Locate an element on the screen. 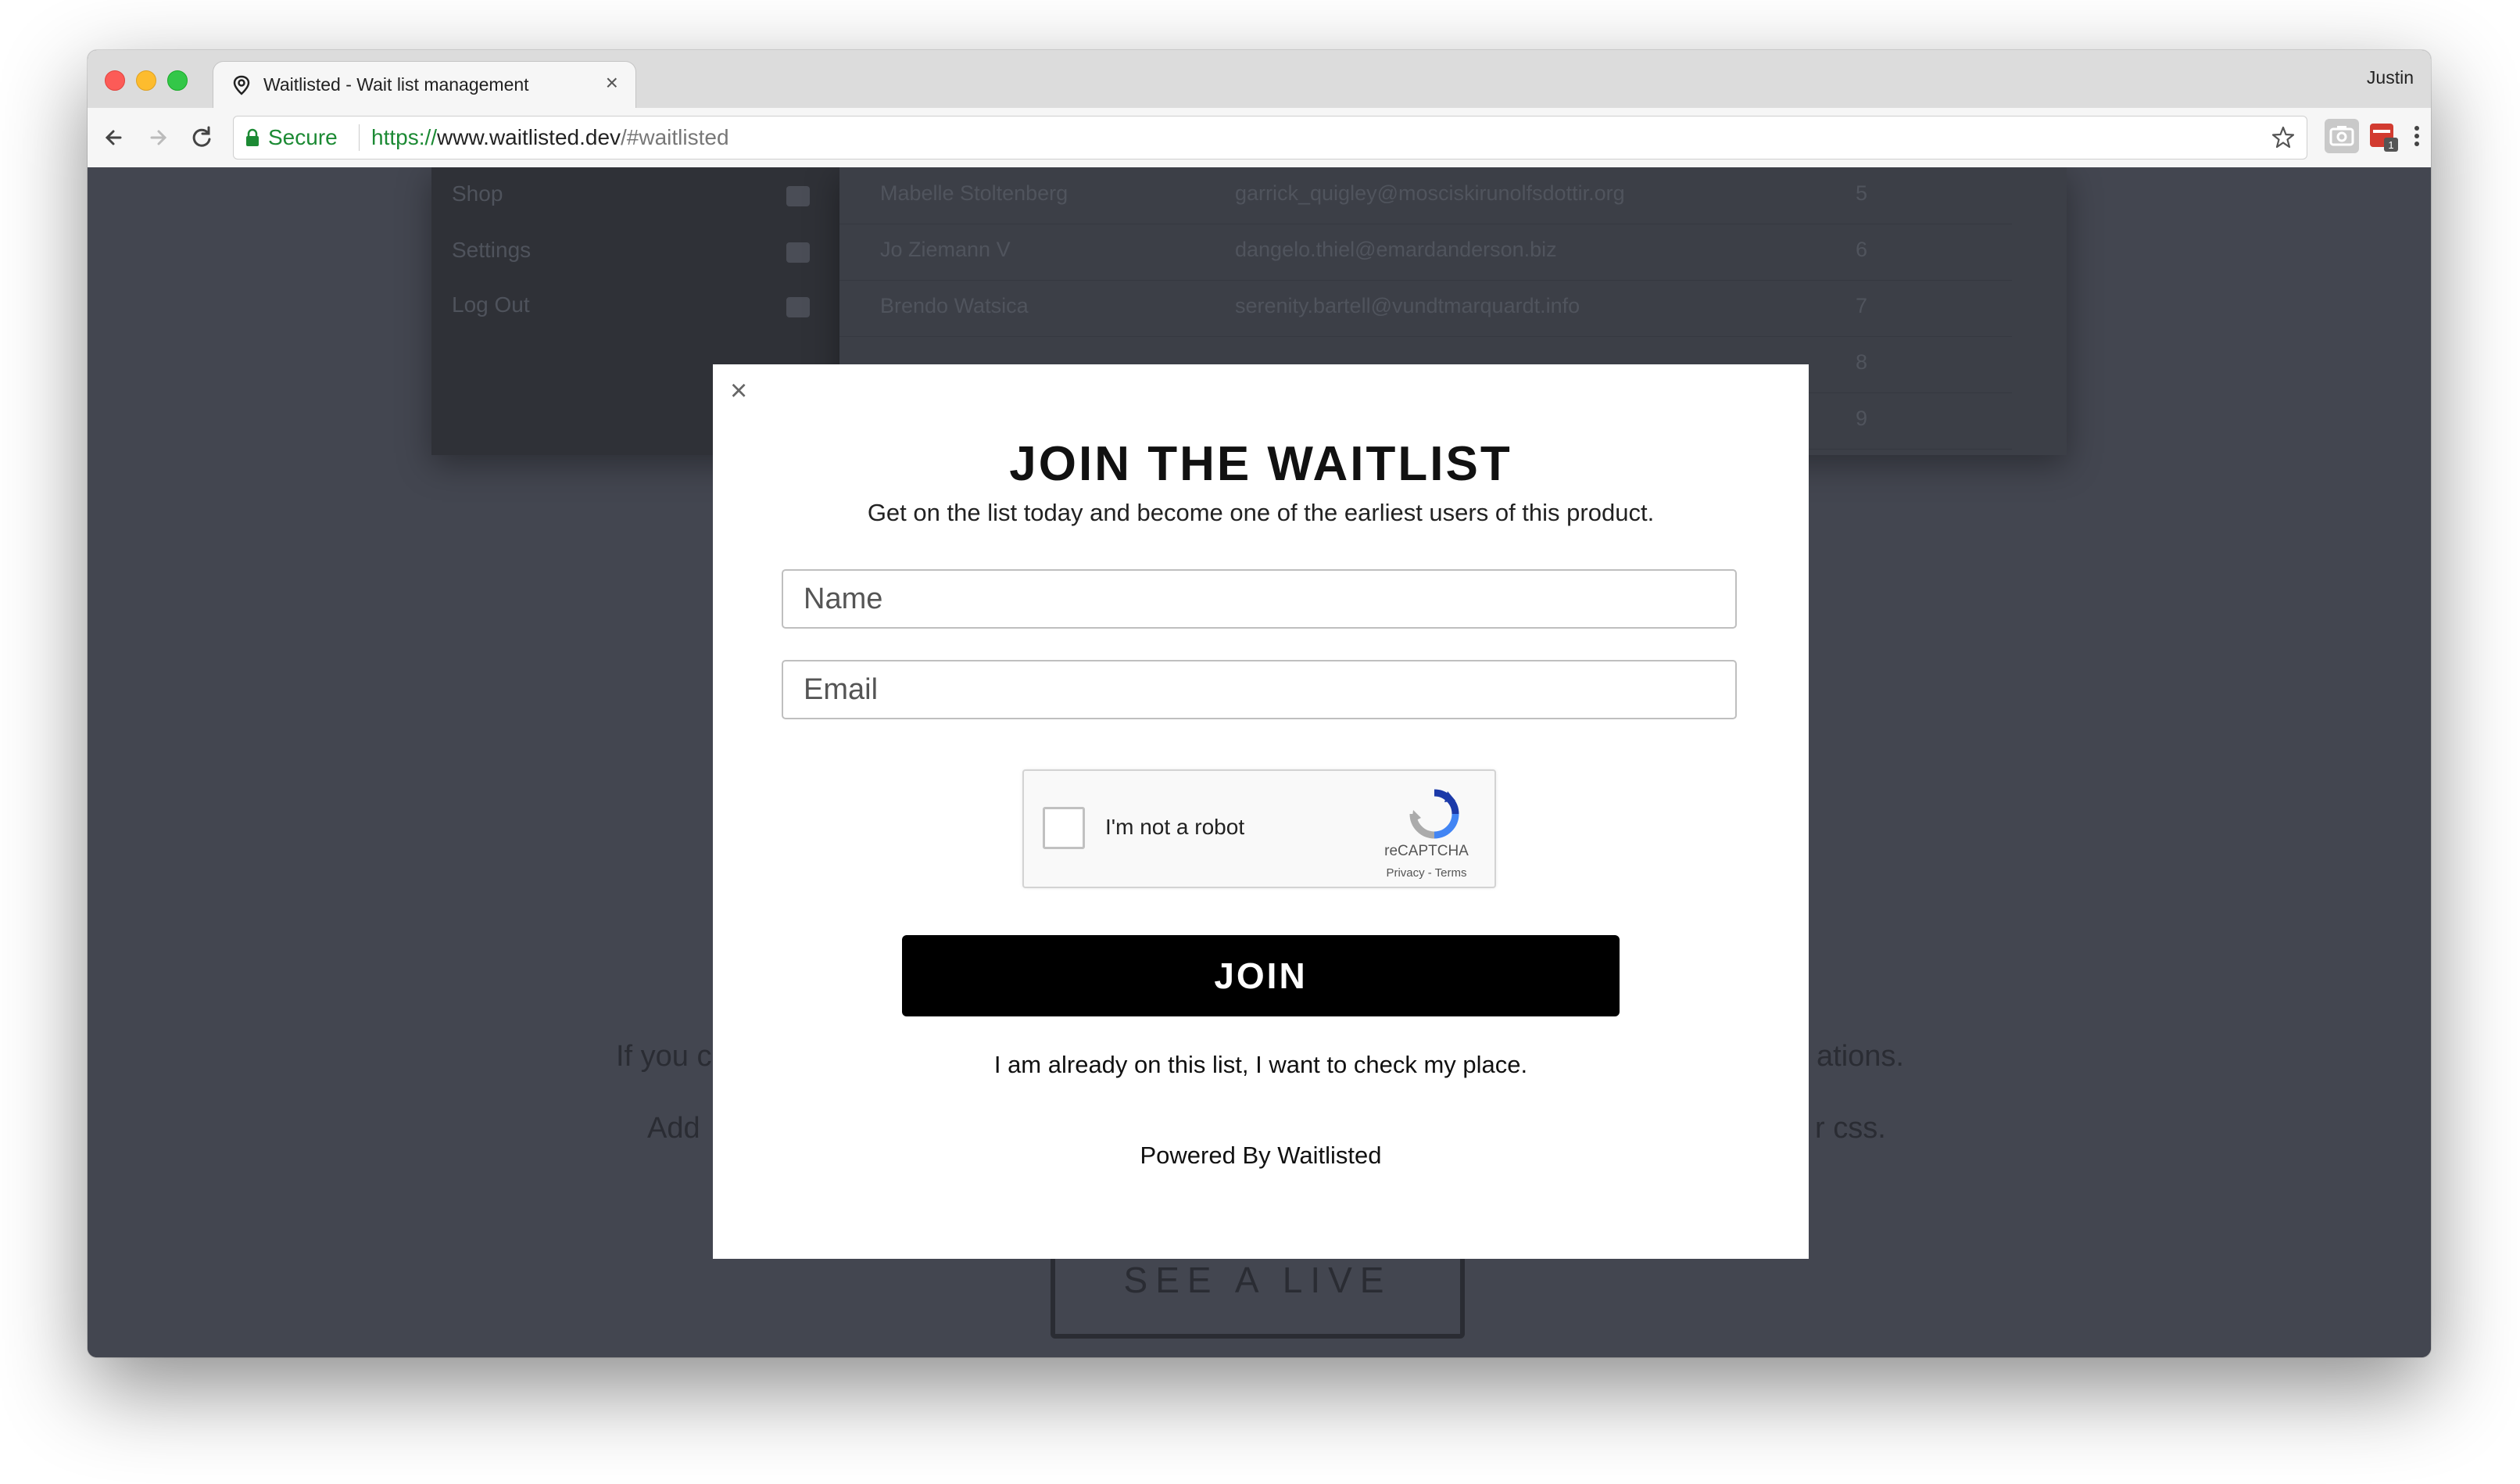 This screenshot has height=1484, width=2520. table-cell-name: Mabelle Stoltenberg is located at coordinates (974, 193).